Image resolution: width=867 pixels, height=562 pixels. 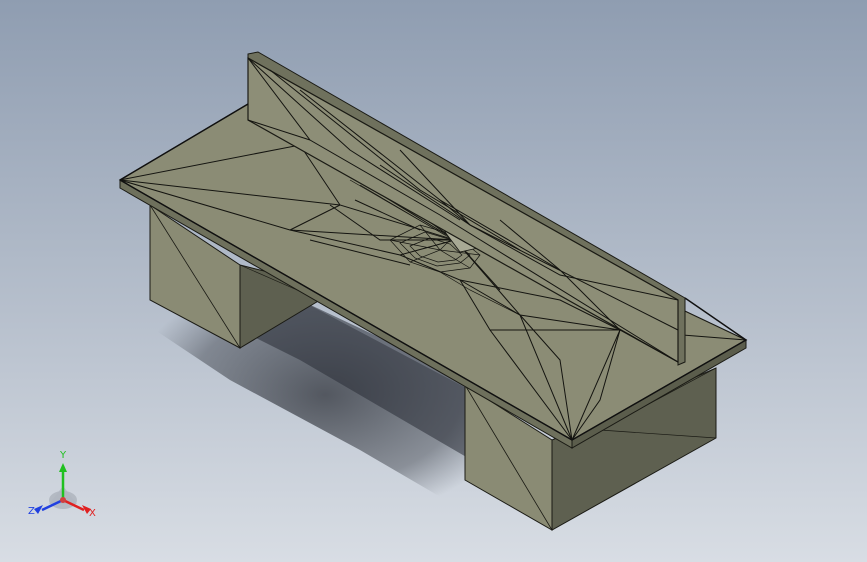 I want to click on y-axis-label: Y, so click(x=63, y=455).